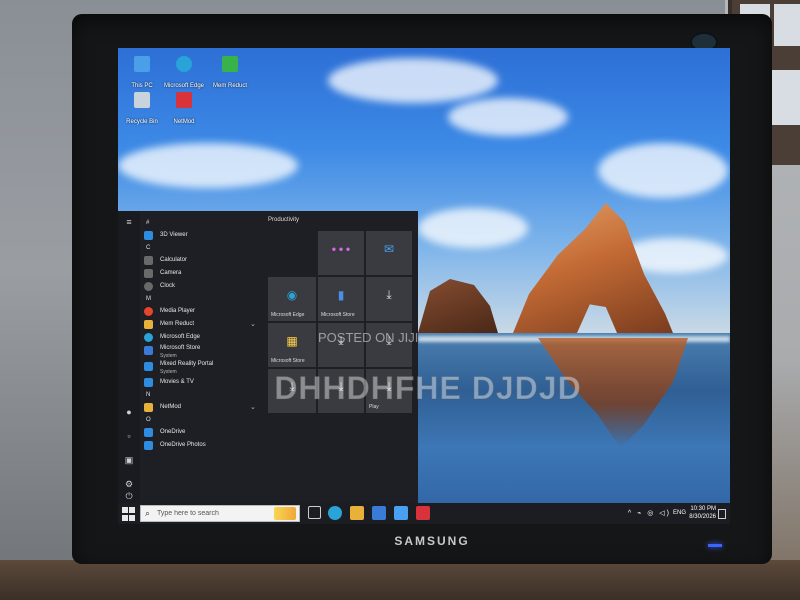 Image resolution: width=800 pixels, height=600 pixels. I want to click on notification-icon, so click(722, 514).